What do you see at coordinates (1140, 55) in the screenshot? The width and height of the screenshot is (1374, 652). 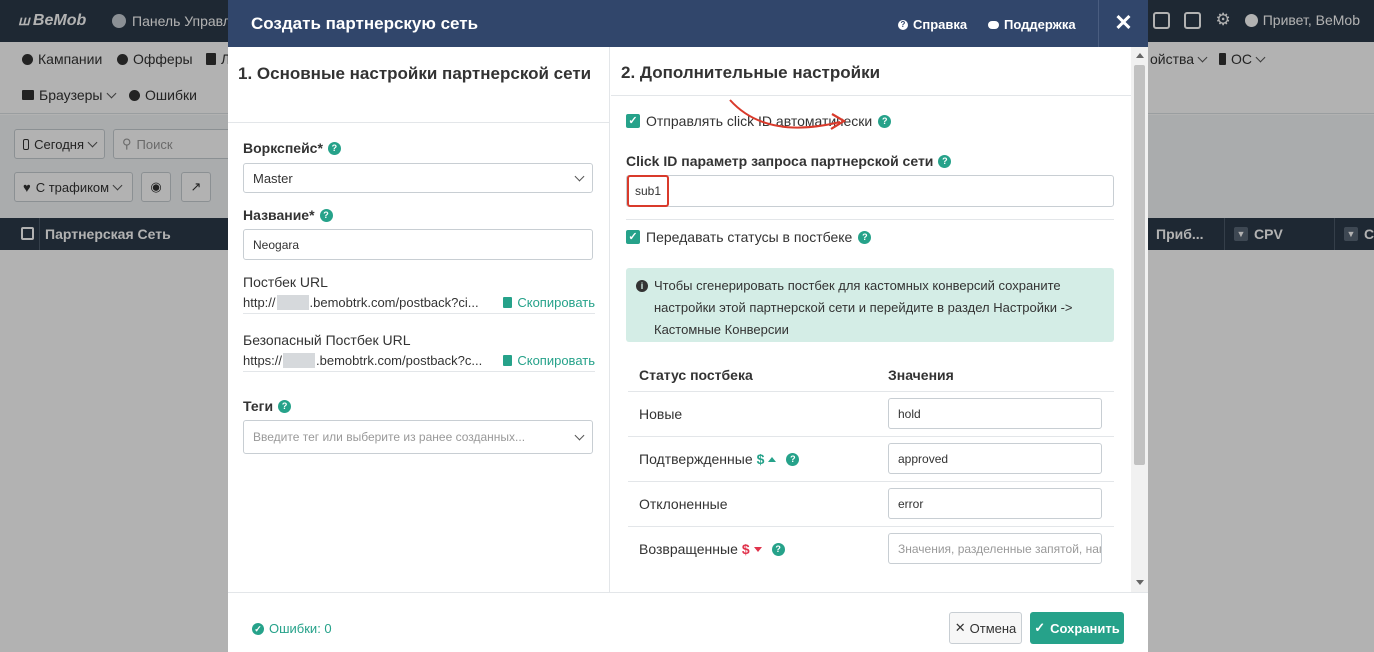 I see `scroll-up-icon` at bounding box center [1140, 55].